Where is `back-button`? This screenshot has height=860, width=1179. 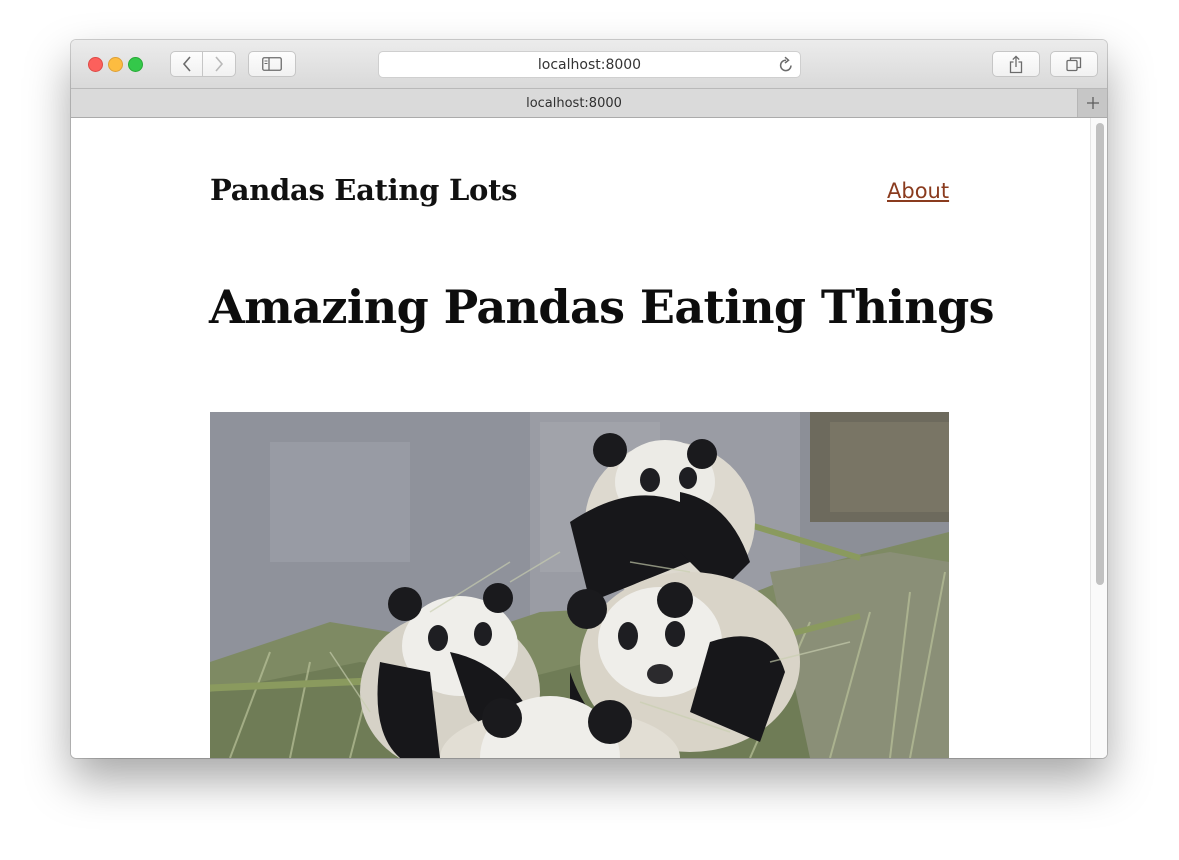 back-button is located at coordinates (186, 64).